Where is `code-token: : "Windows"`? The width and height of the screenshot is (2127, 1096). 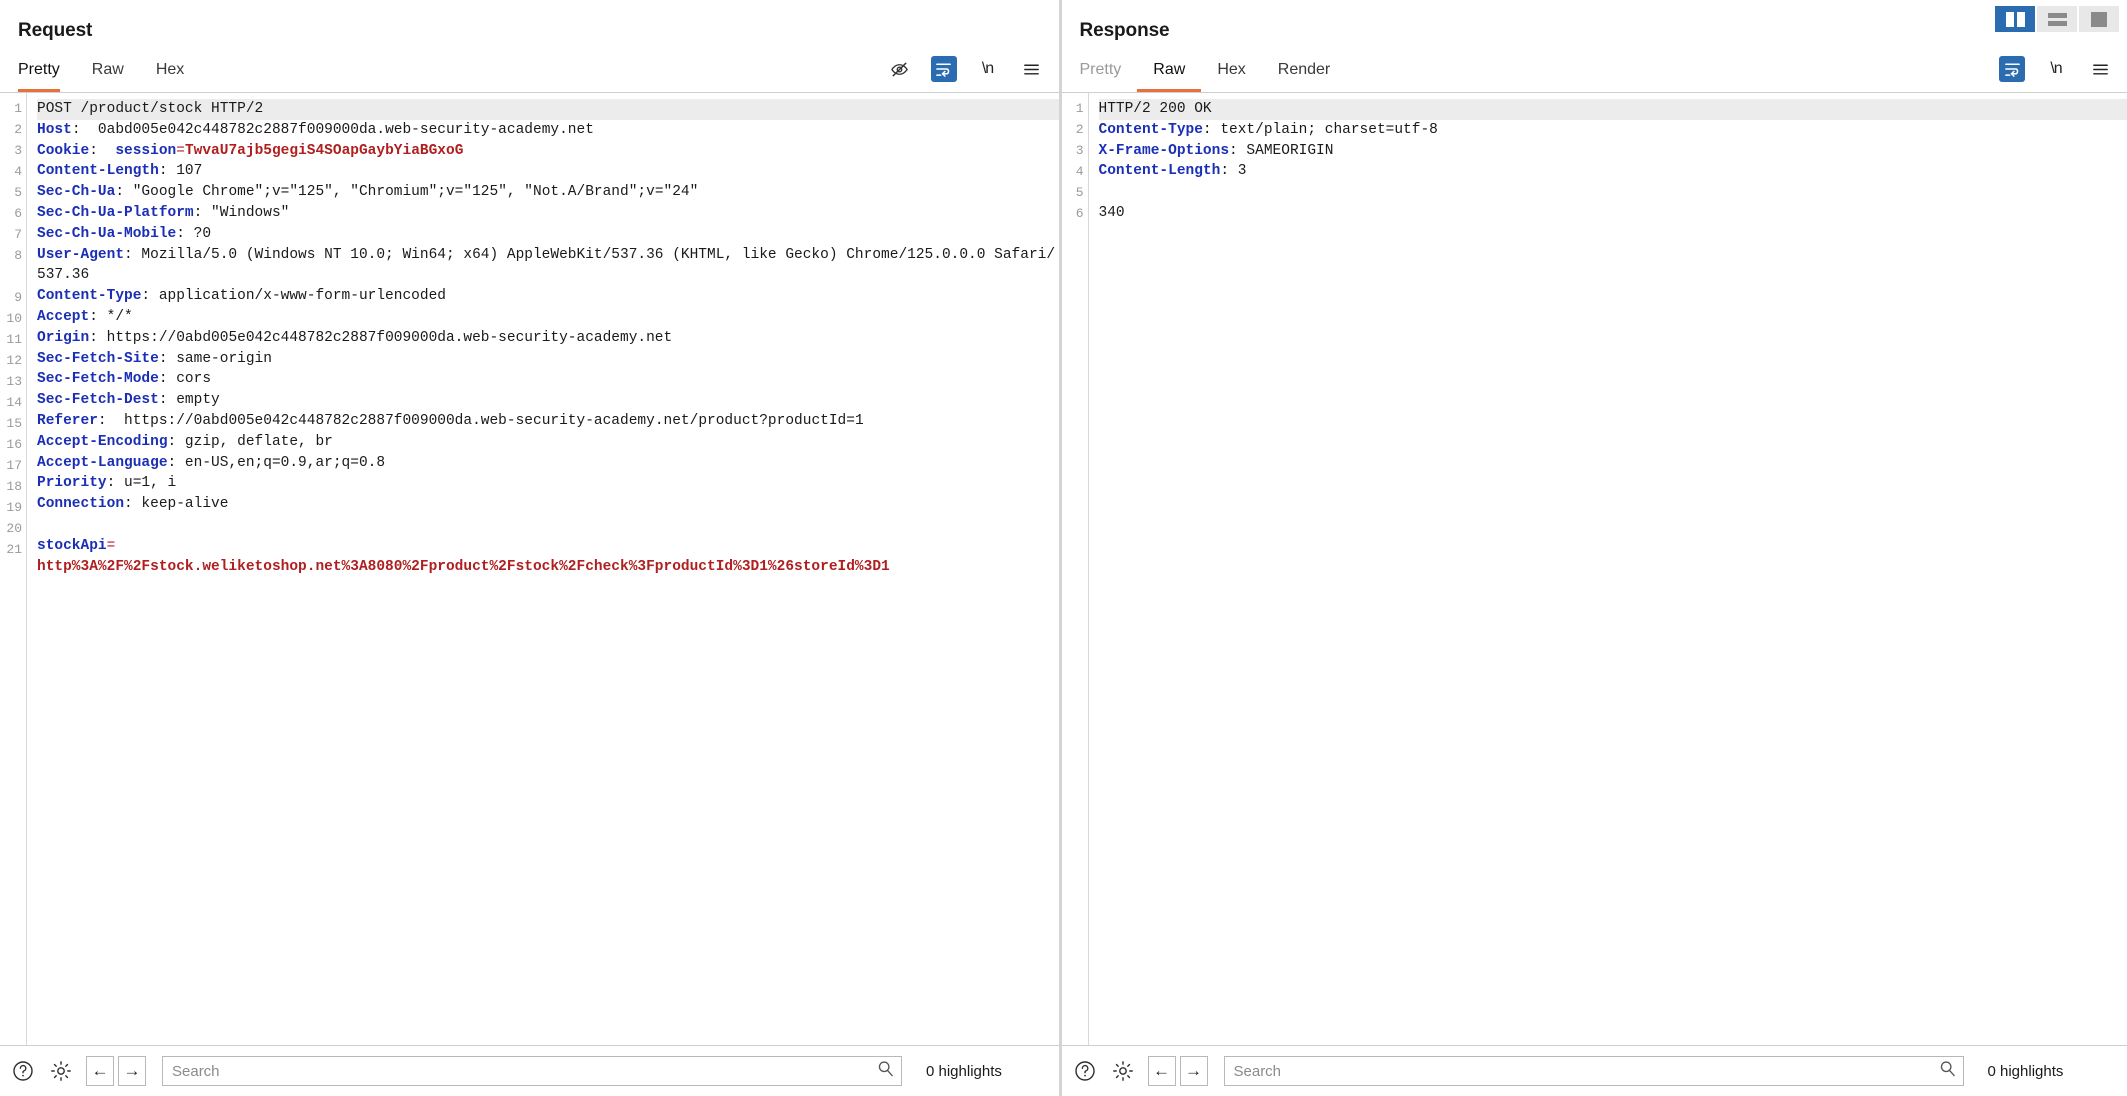 code-token: : "Windows" is located at coordinates (241, 212).